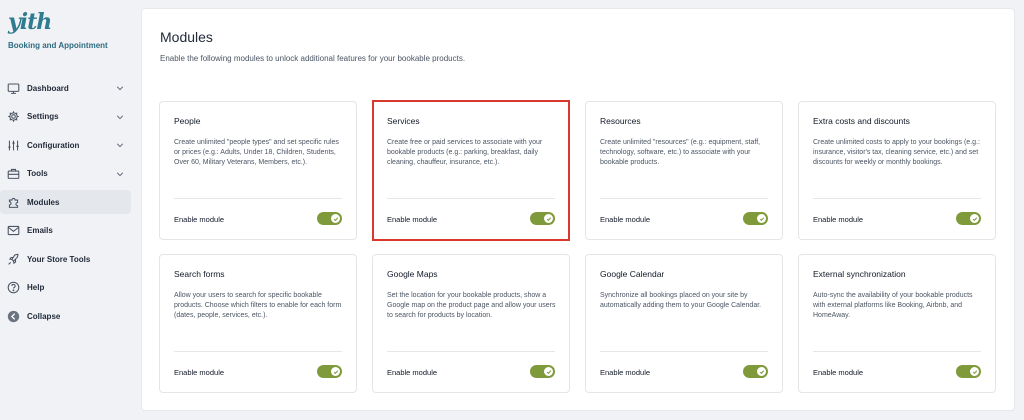 This screenshot has height=420, width=1024. What do you see at coordinates (199, 274) in the screenshot?
I see `module-title: Search forms` at bounding box center [199, 274].